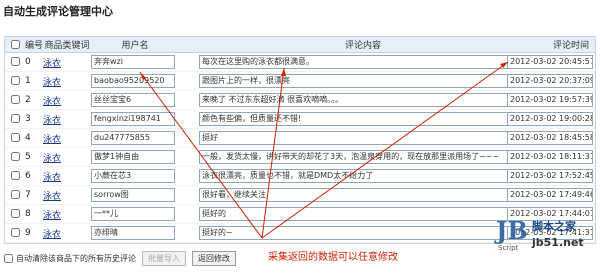 Image resolution: width=600 pixels, height=275 pixels. I want to click on row-num: 0, so click(34, 62).